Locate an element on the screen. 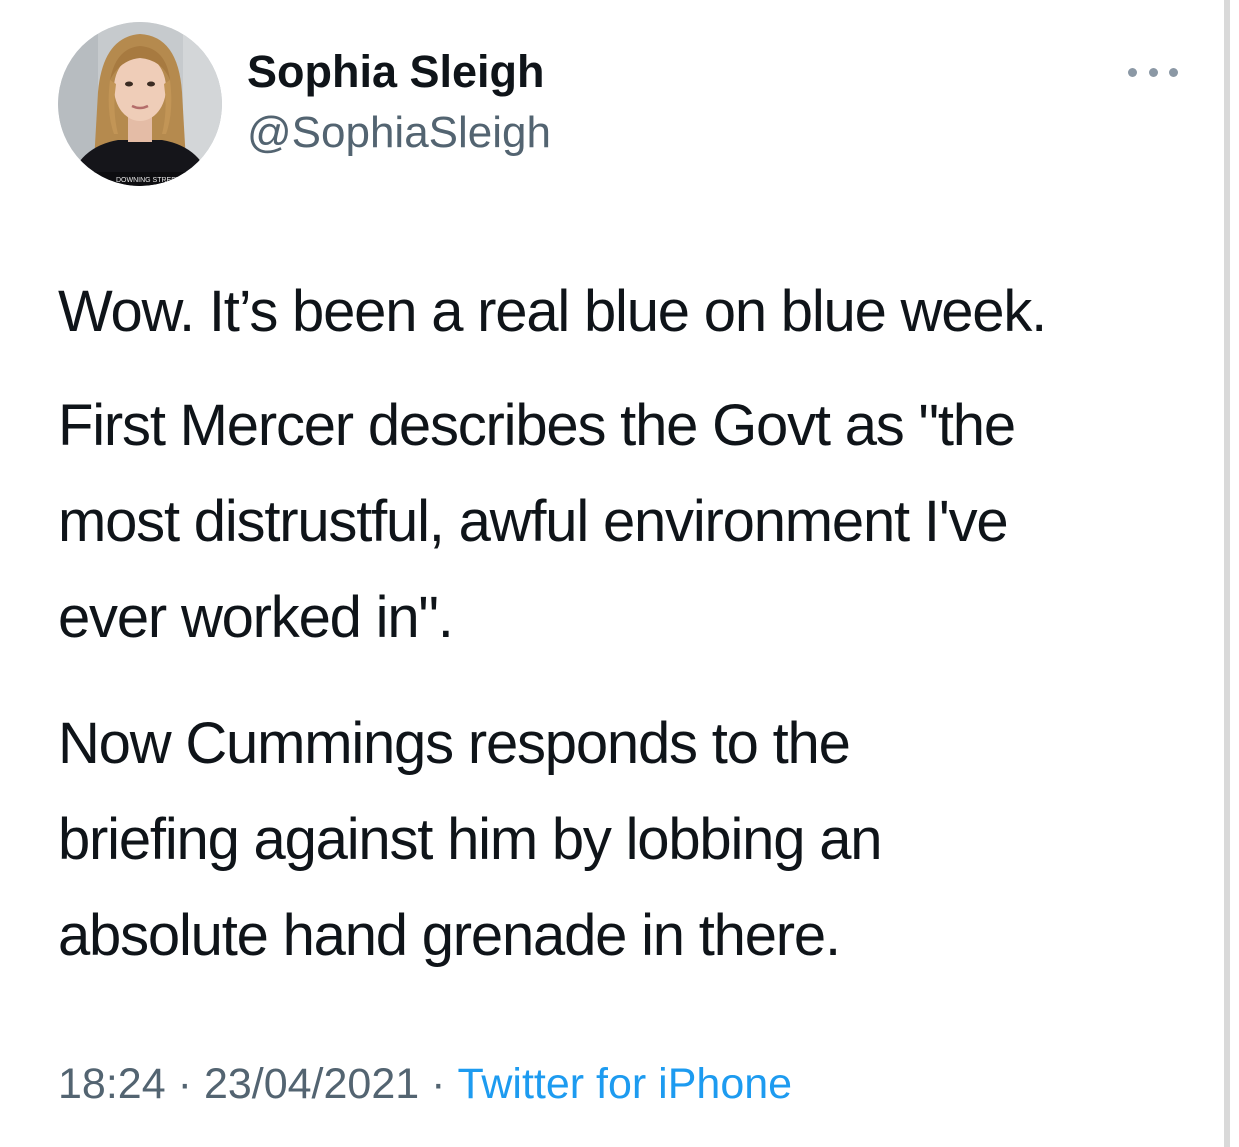 This screenshot has width=1239, height=1147. tweet-line: absolute hand grenade in there. is located at coordinates (449, 935).